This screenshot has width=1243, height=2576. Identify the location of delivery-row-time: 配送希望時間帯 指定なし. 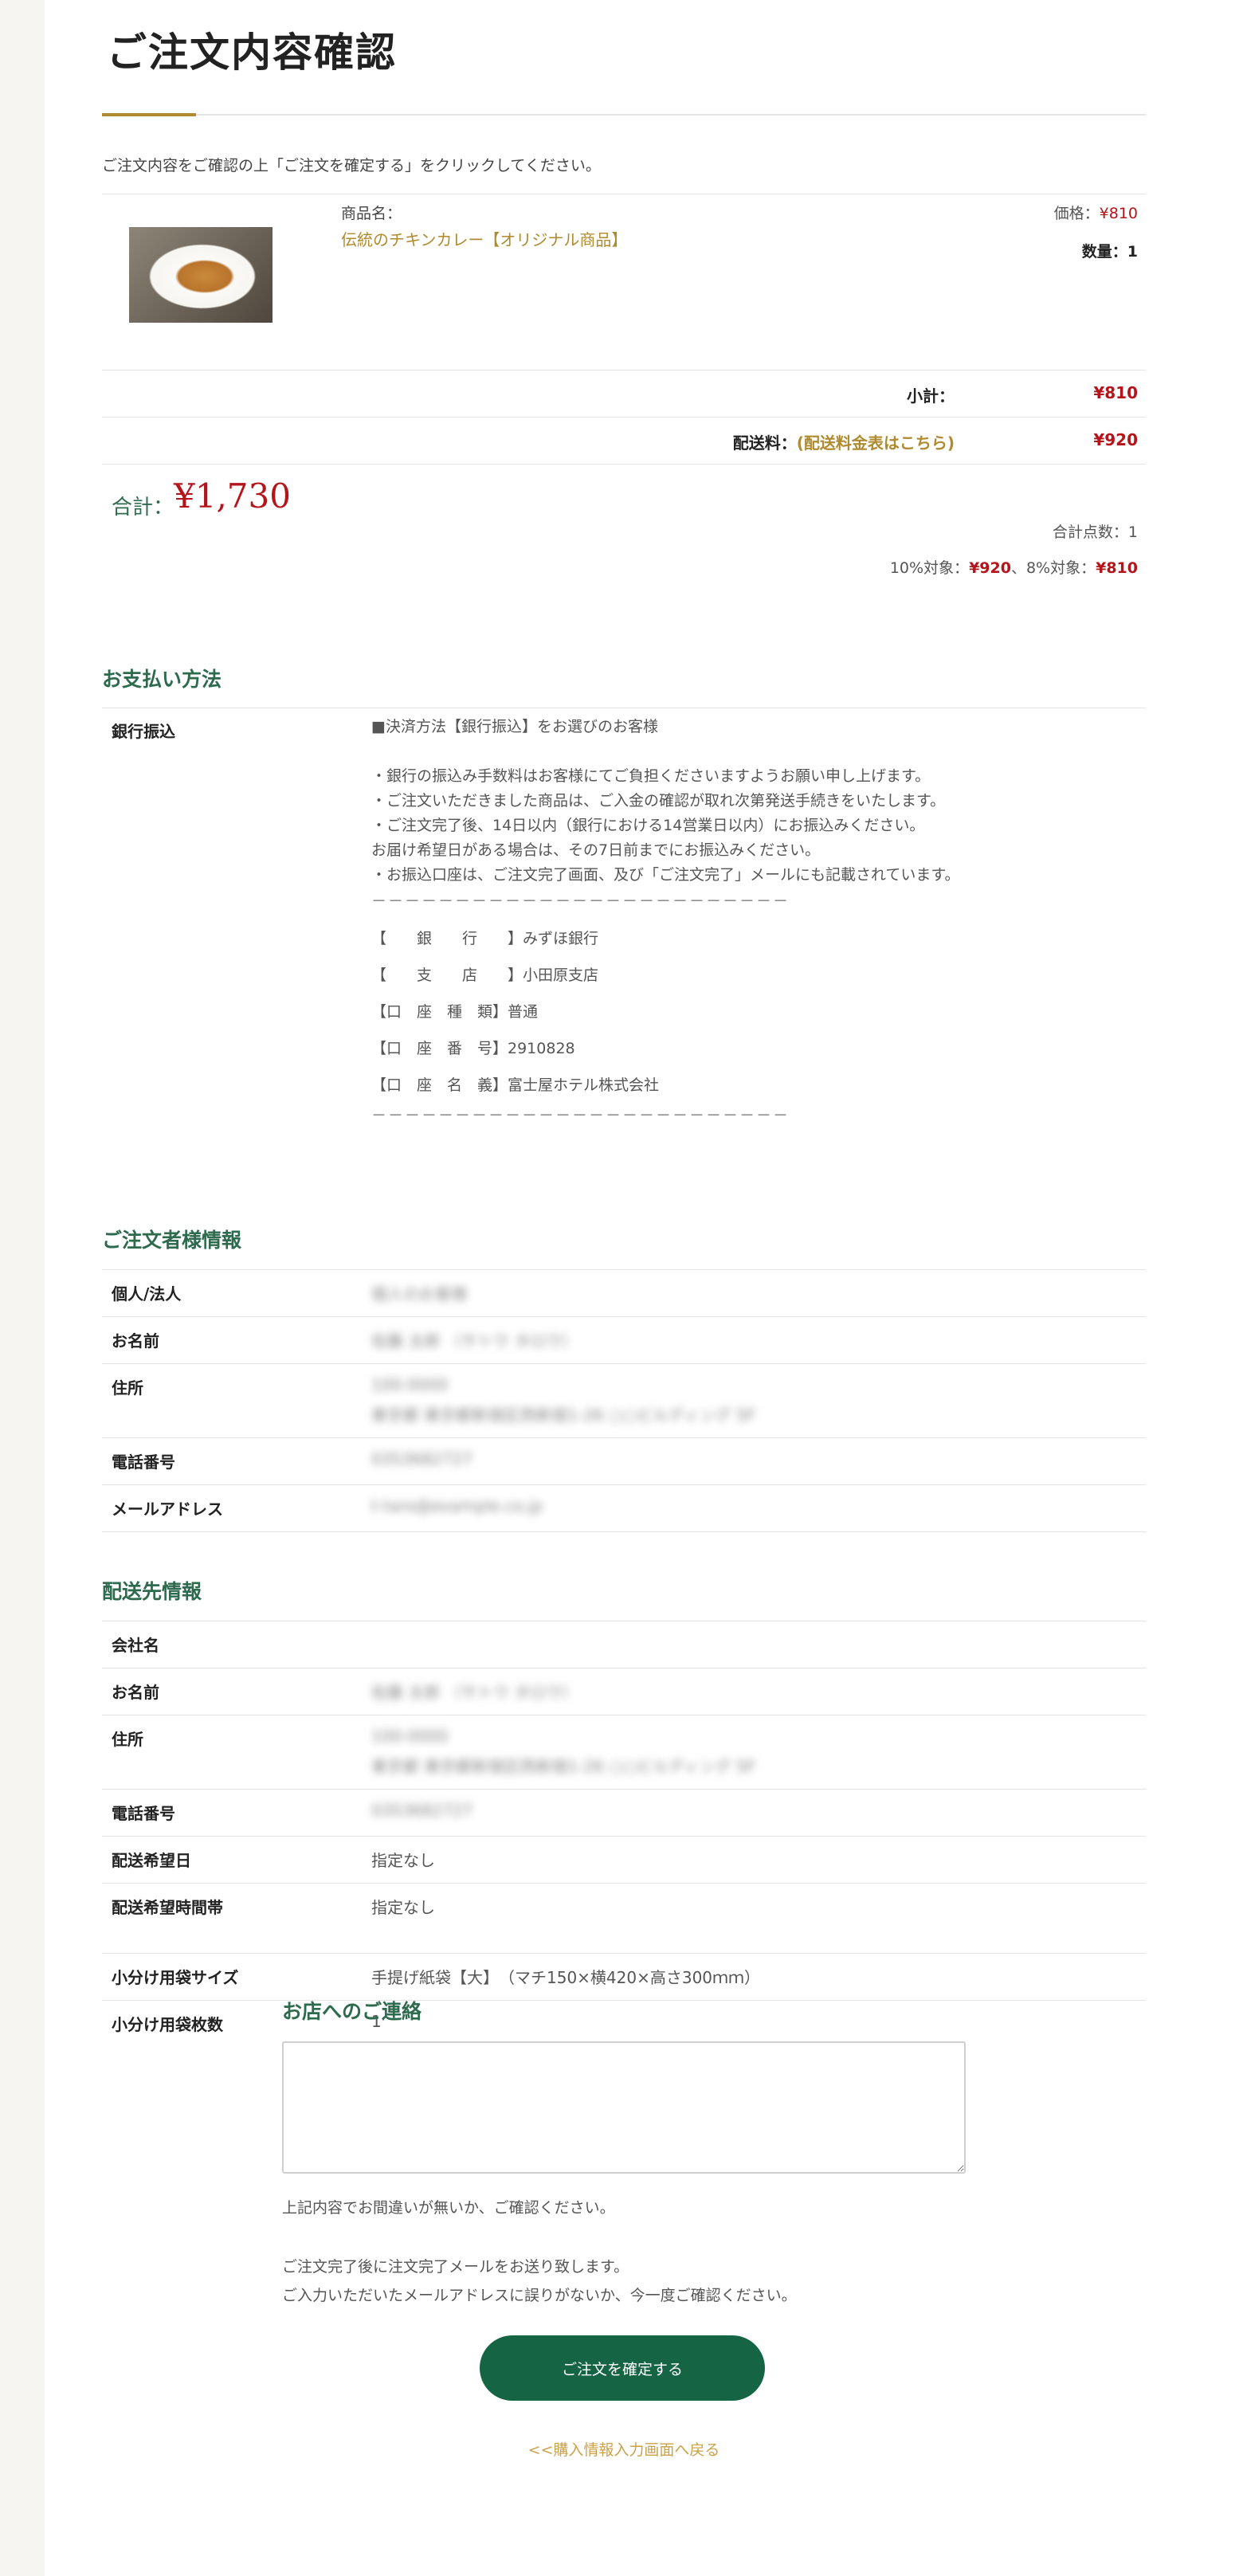
(624, 1907).